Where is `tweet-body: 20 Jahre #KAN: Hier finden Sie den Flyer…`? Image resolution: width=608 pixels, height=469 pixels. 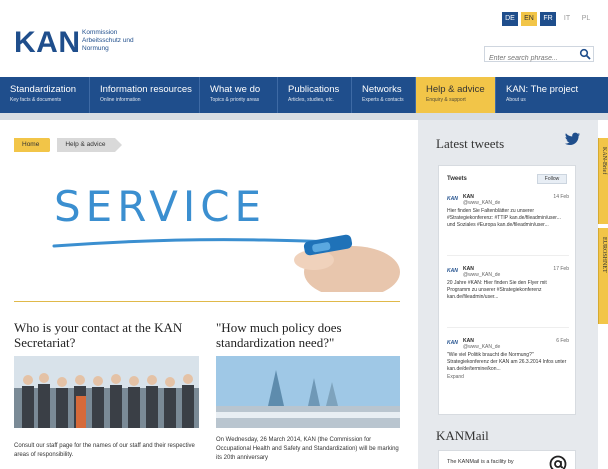 tweet-body: 20 Jahre #KAN: Hier finden Sie den Flyer… is located at coordinates (497, 290).